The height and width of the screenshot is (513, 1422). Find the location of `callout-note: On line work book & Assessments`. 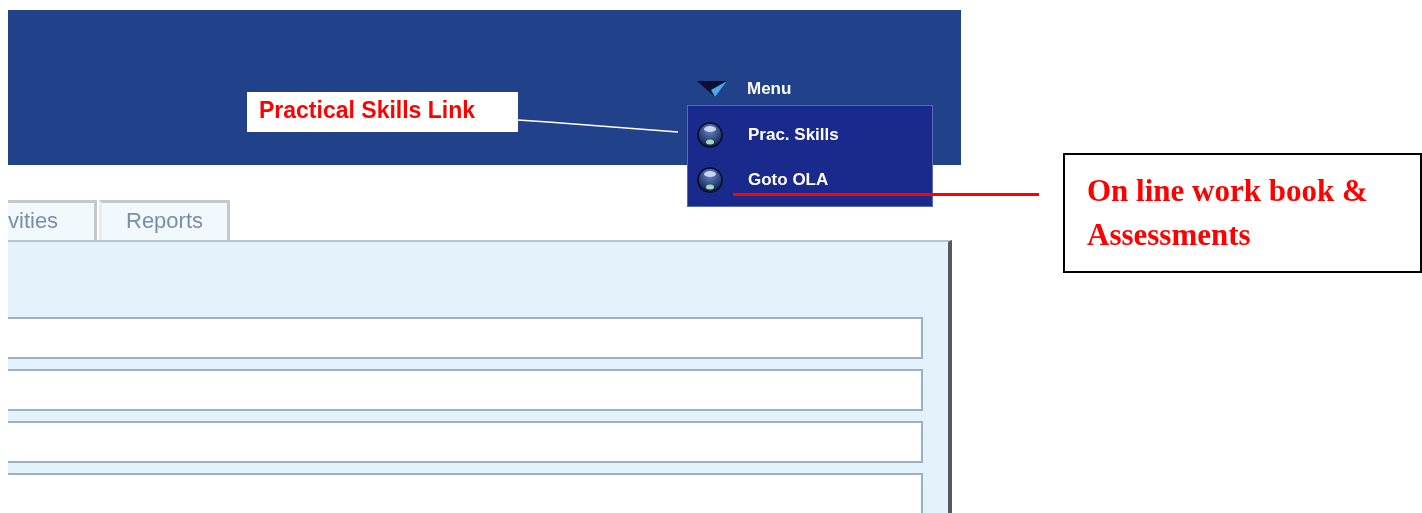

callout-note: On line work book & Assessments is located at coordinates (1242, 213).